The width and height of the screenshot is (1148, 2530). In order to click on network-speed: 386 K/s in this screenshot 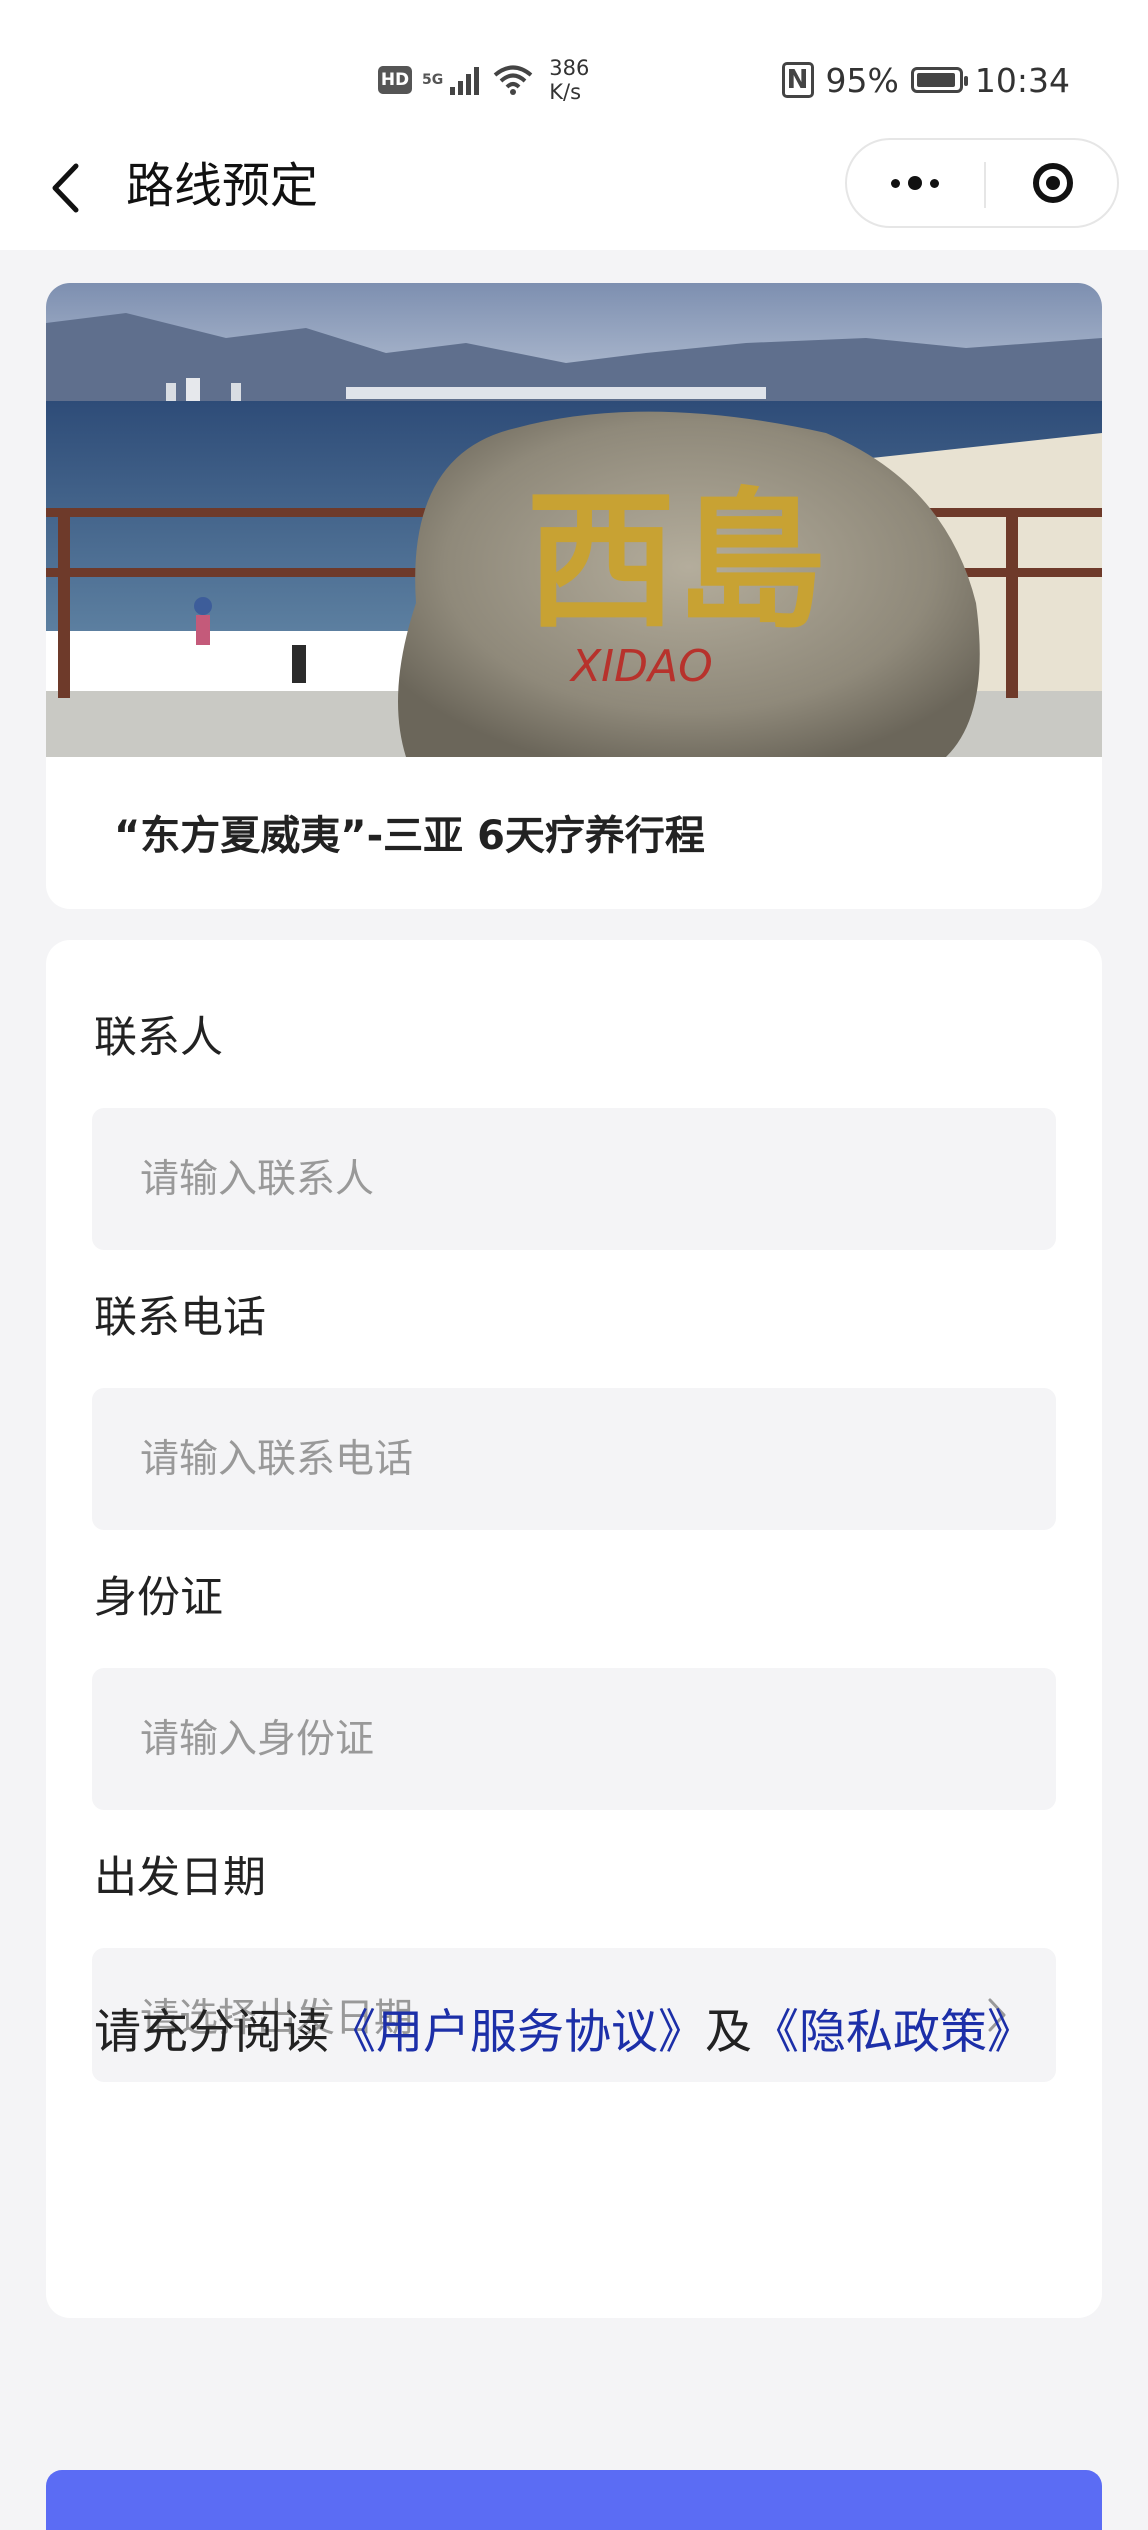, I will do `click(569, 80)`.